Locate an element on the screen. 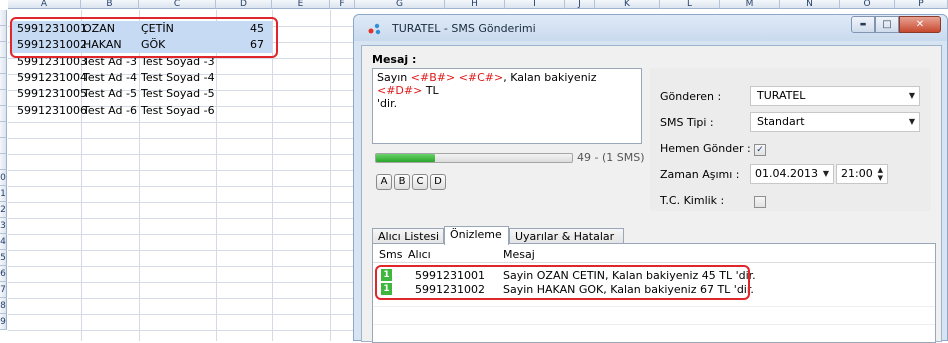 This screenshot has width=948, height=343. app-logo-icon is located at coordinates (374, 29).